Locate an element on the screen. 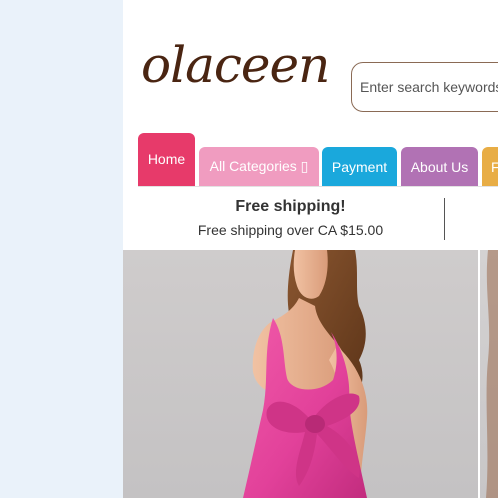 The width and height of the screenshot is (498, 498). model-photo is located at coordinates (305, 374).